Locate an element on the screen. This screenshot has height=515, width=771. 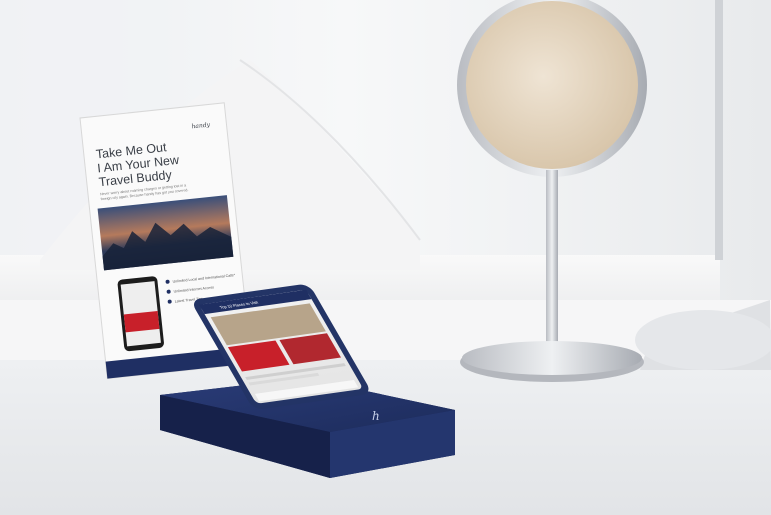
dock-logo: h is located at coordinates (376, 416).